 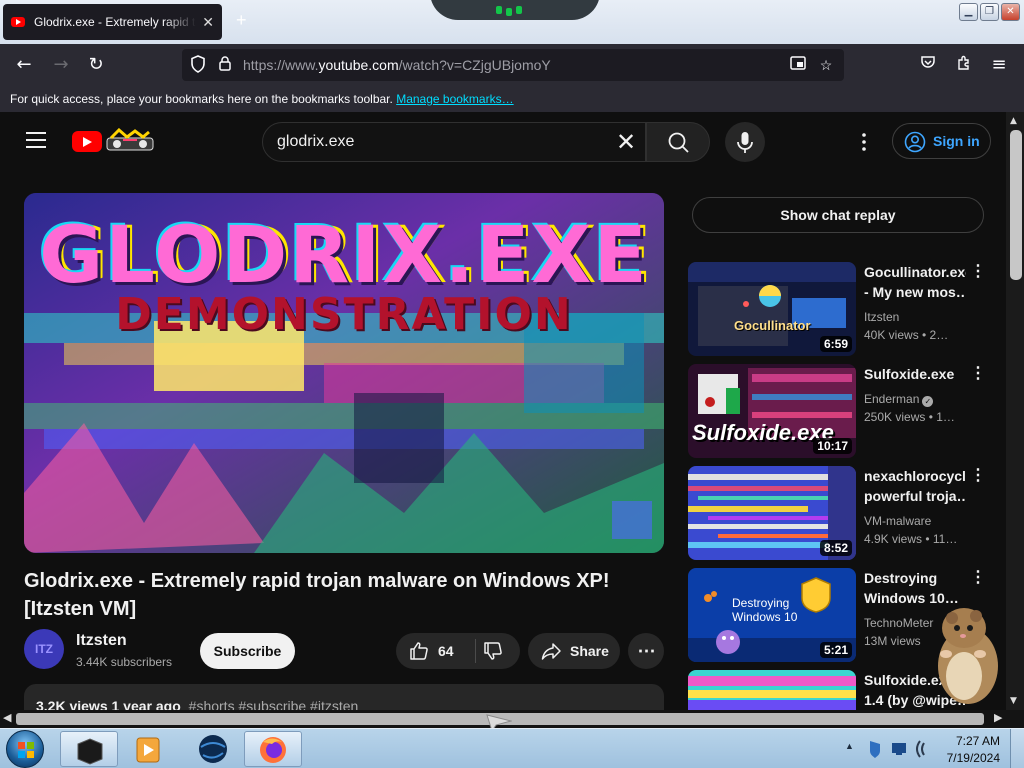 I want to click on dislike-button, so click(x=493, y=653).